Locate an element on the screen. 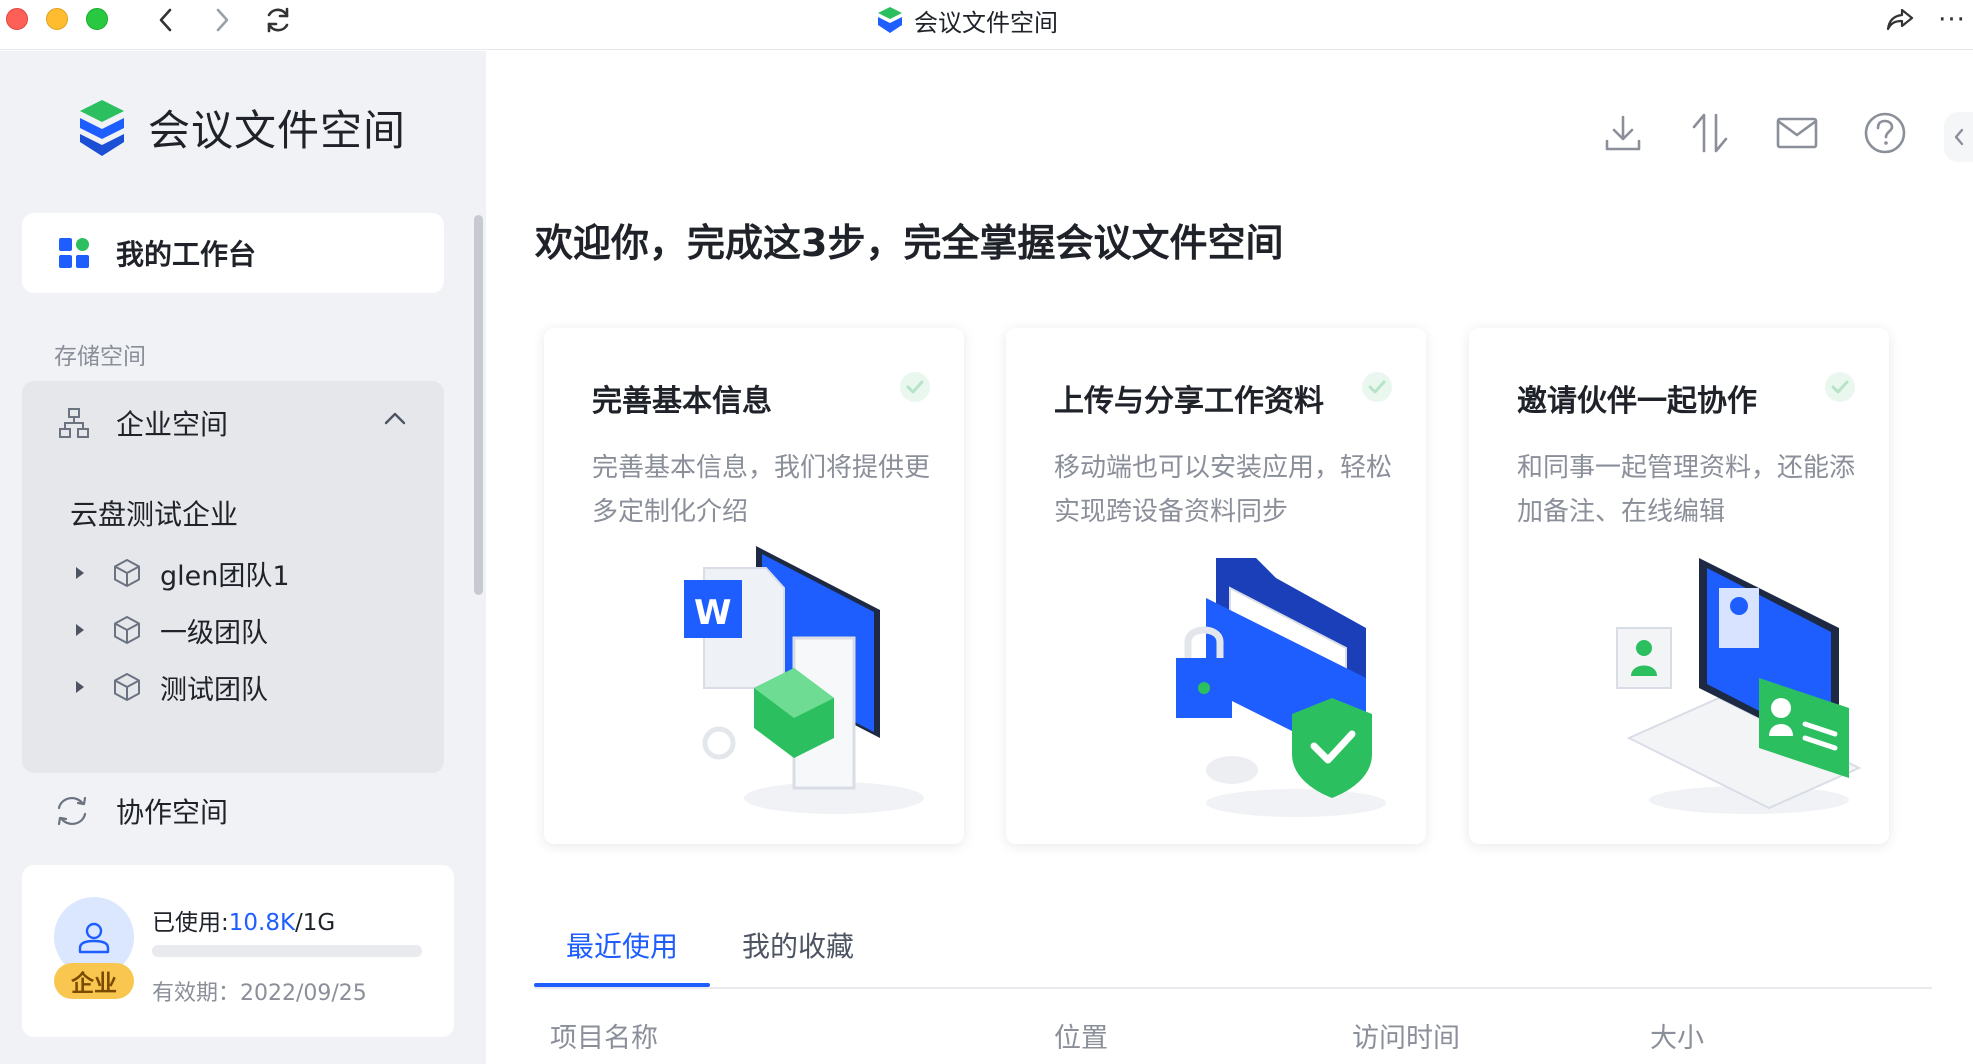 The width and height of the screenshot is (1973, 1064). sort-button is located at coordinates (1710, 133).